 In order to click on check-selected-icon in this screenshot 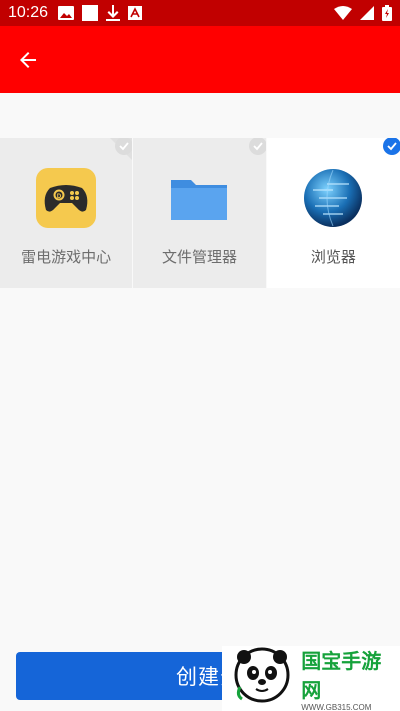, I will do `click(389, 148)`.